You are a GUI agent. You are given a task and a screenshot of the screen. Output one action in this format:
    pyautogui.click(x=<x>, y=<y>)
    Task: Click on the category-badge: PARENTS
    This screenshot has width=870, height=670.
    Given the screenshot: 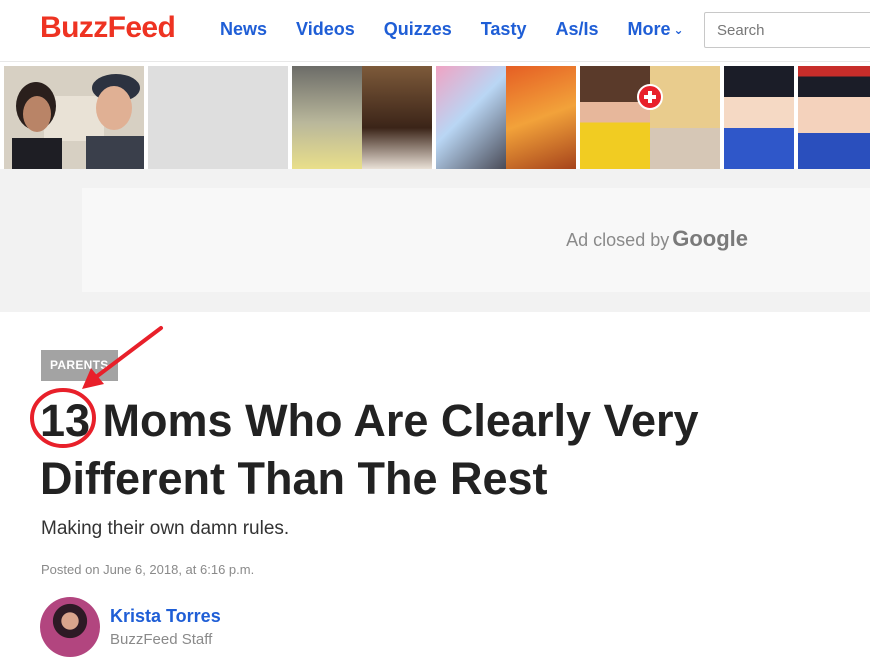 What is the action you would take?
    pyautogui.click(x=79, y=365)
    